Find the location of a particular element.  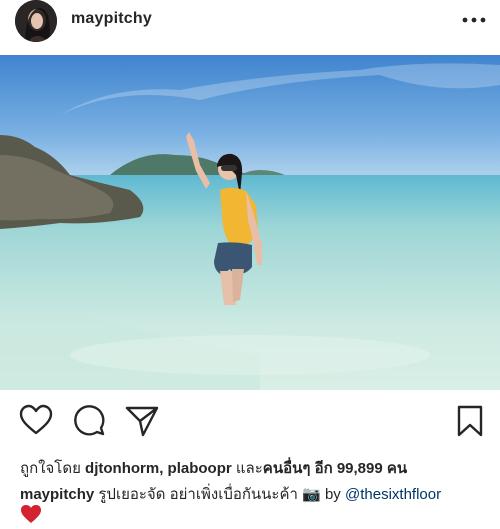

likes-prefix: ถูกใจโดย is located at coordinates (53, 468).